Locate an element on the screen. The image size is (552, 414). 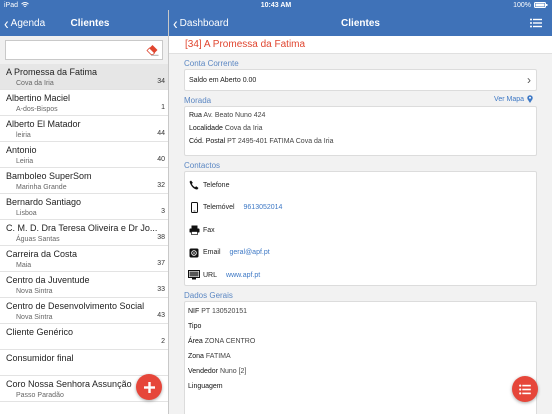
email-row: Email geral@apf.pt is located at coordinates (360, 253).